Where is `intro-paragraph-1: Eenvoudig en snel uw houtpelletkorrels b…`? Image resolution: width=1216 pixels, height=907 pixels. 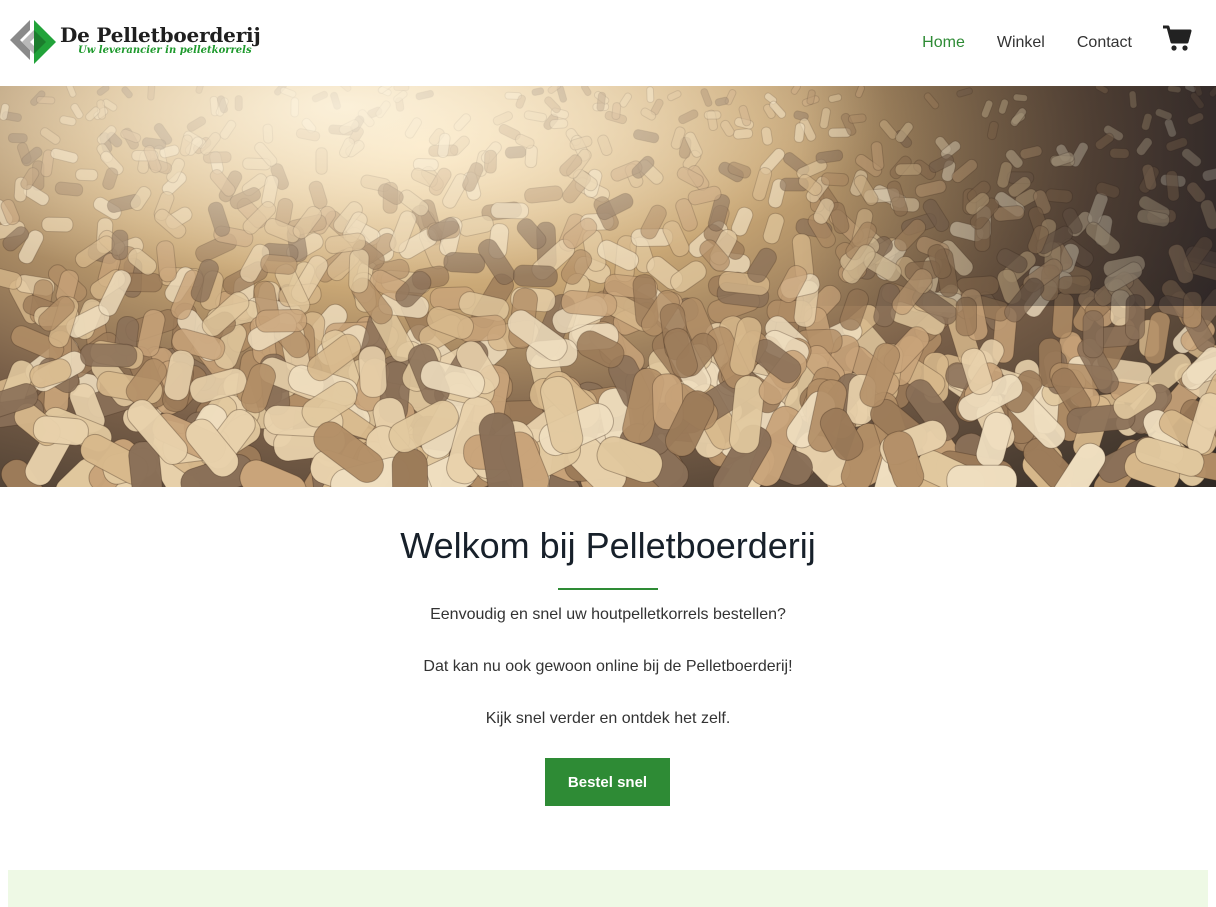 intro-paragraph-1: Eenvoudig en snel uw houtpelletkorrels b… is located at coordinates (608, 614).